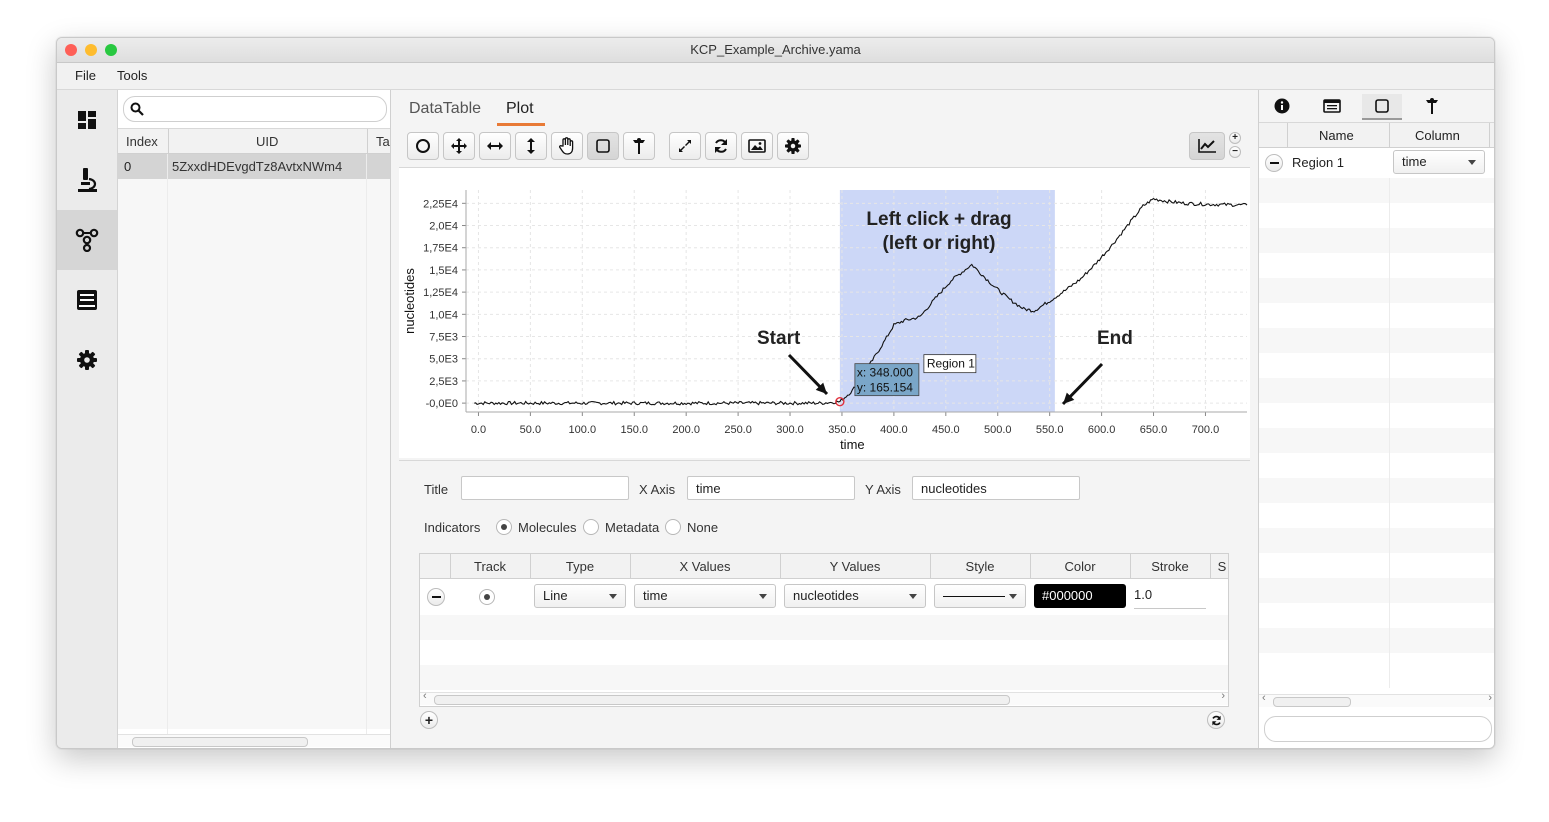 This screenshot has height=822, width=1549. Describe the element at coordinates (1432, 106) in the screenshot. I see `tab-positions` at that location.